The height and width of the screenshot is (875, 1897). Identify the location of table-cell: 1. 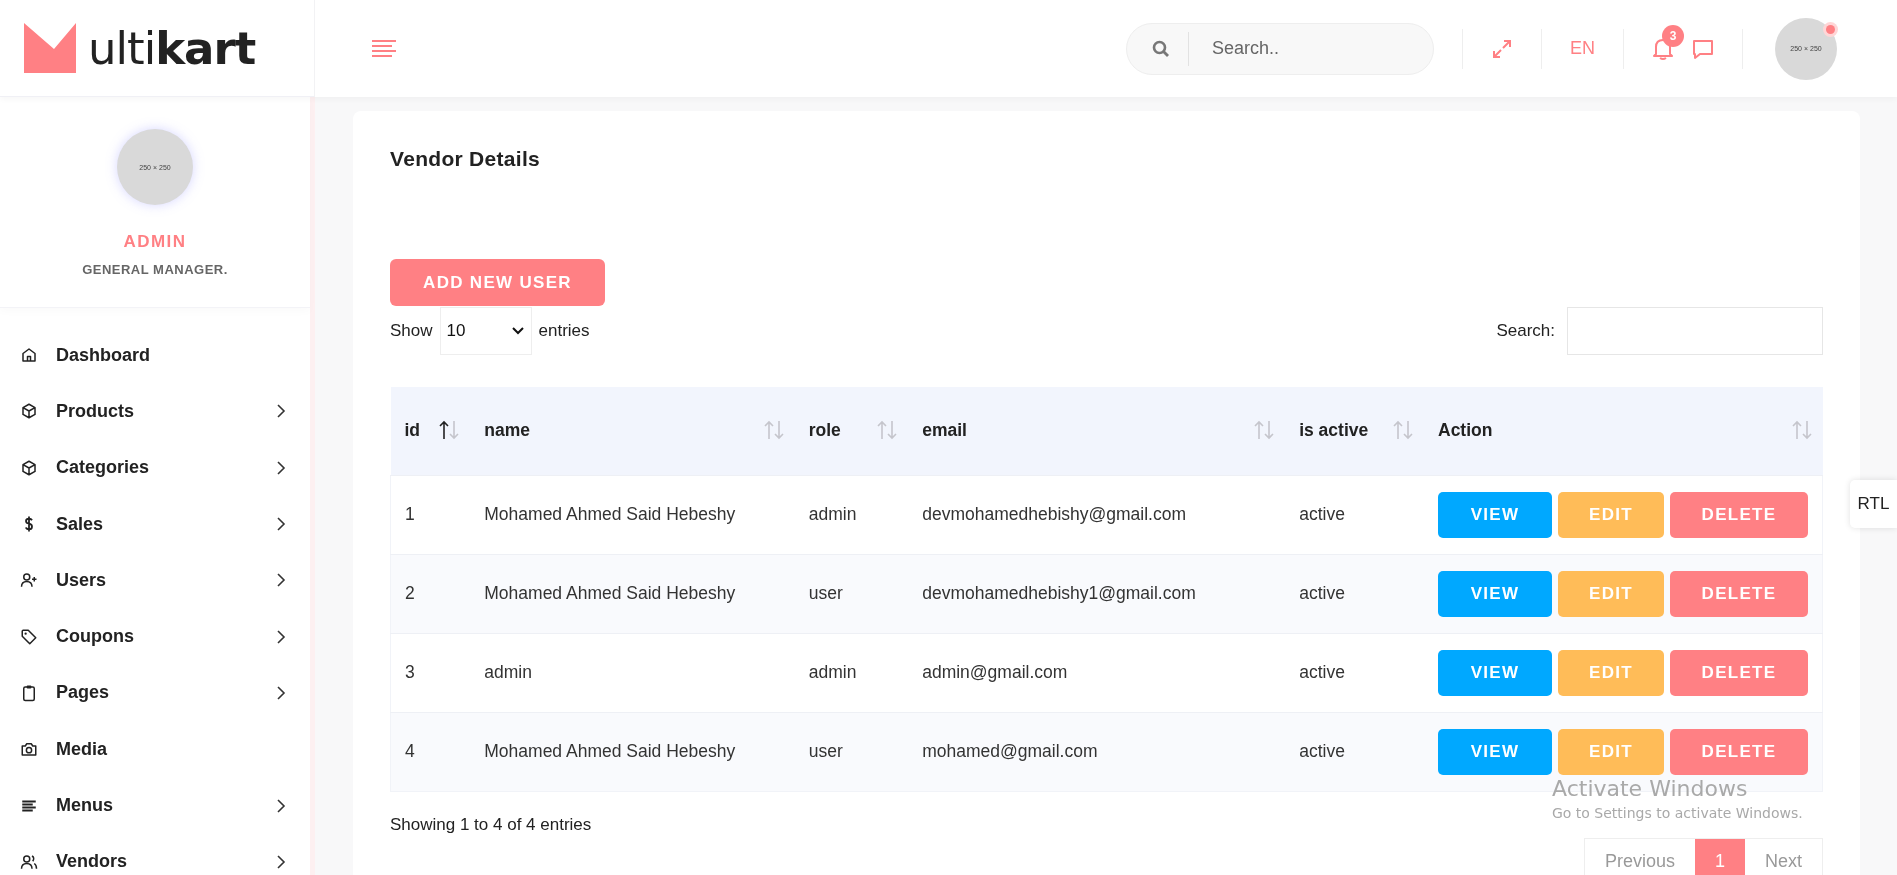
(410, 514).